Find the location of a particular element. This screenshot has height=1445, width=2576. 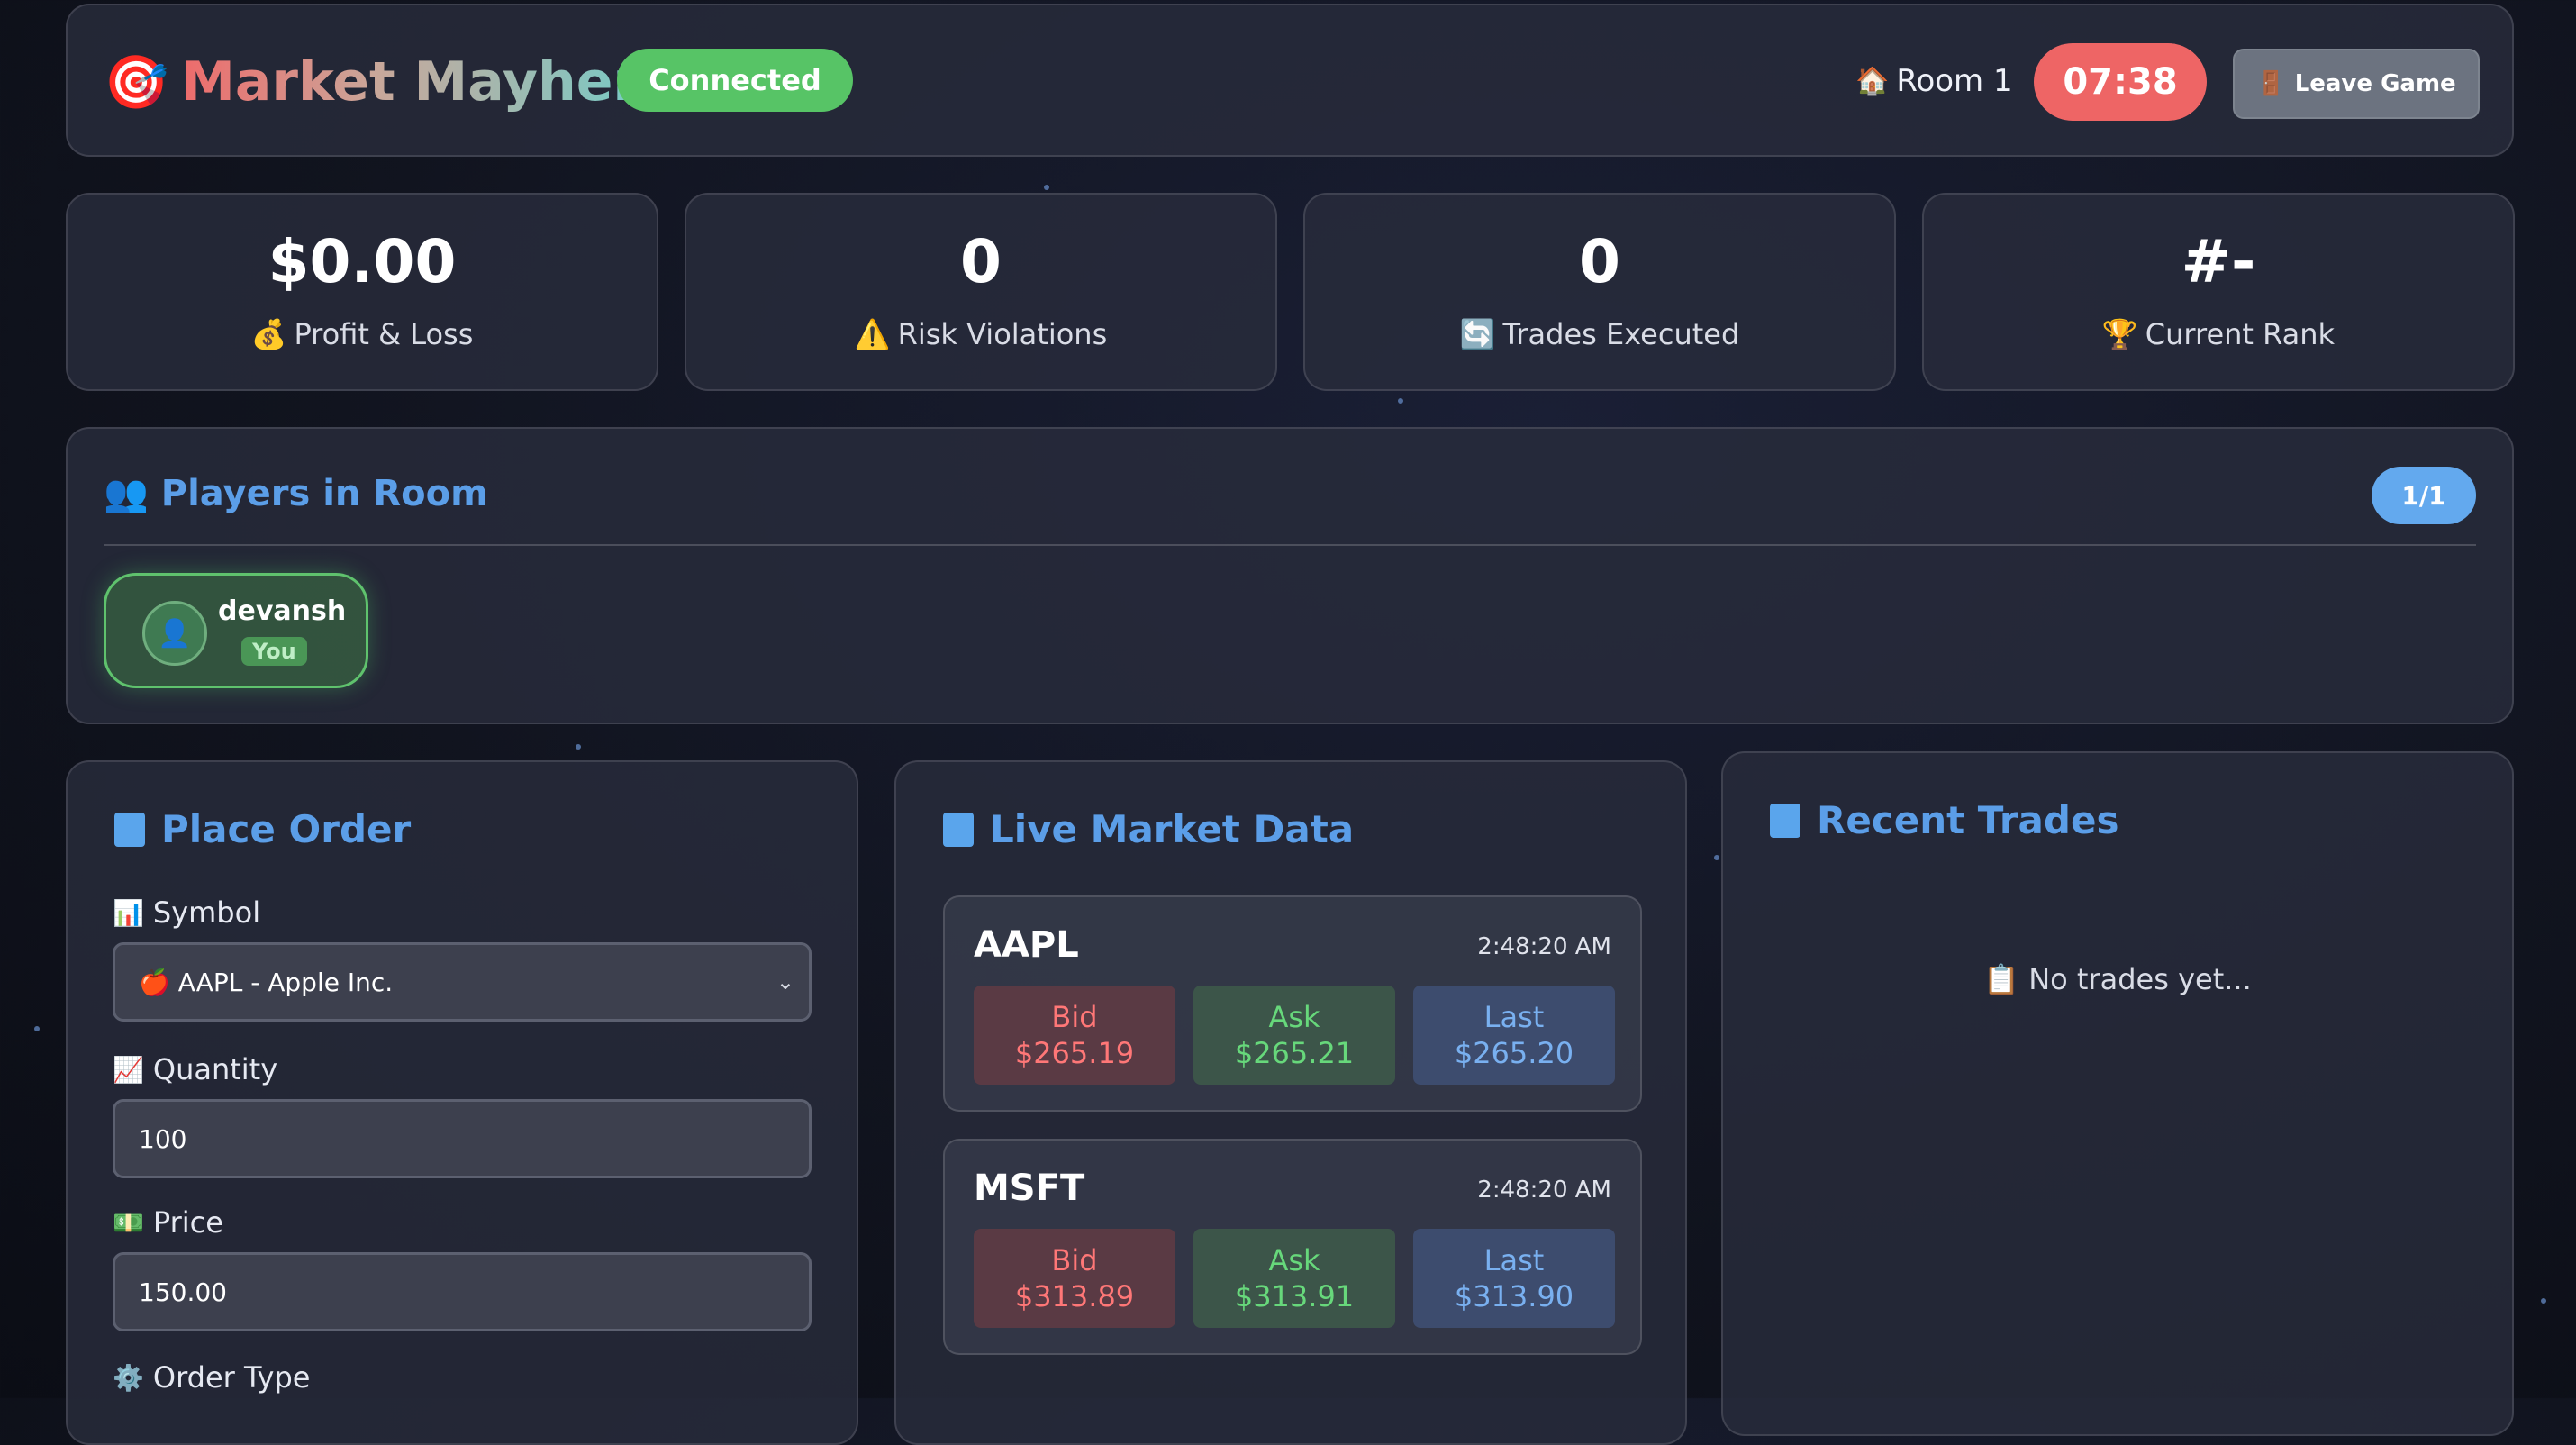

room-indicator: 🏠 Room 1 is located at coordinates (1934, 81).